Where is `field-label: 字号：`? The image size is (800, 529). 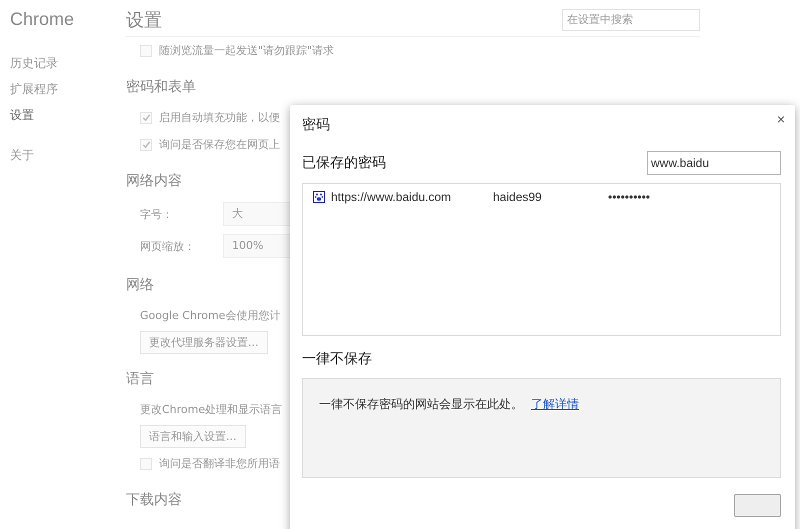 field-label: 字号： is located at coordinates (157, 214).